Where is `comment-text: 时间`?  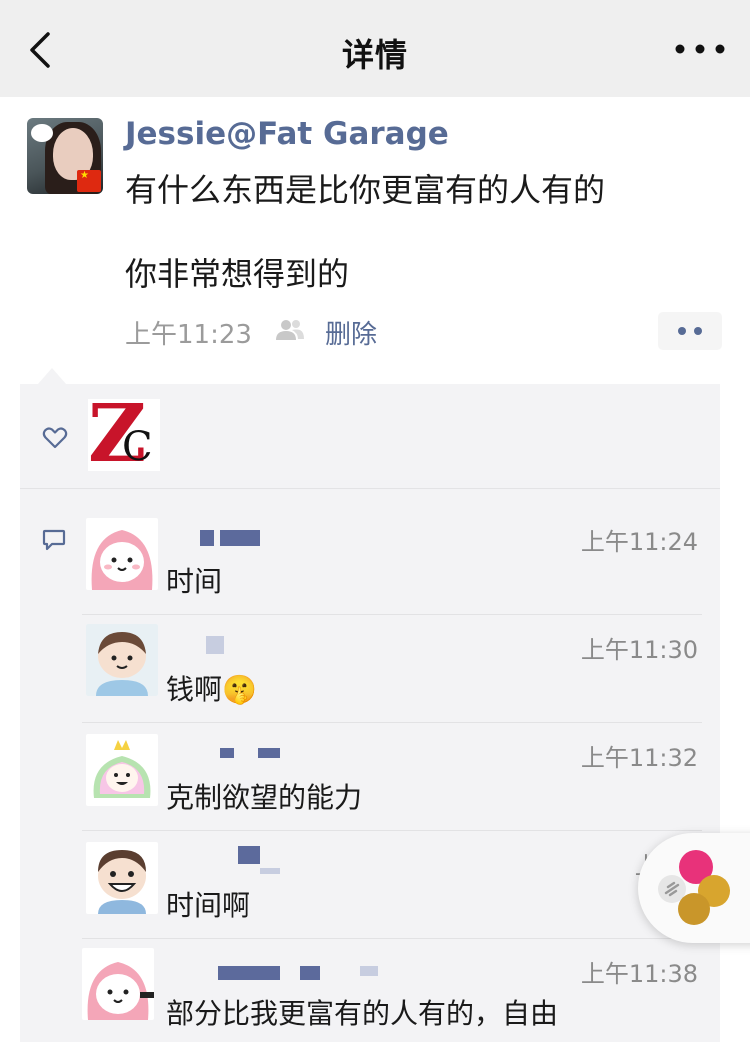 comment-text: 时间 is located at coordinates (194, 581).